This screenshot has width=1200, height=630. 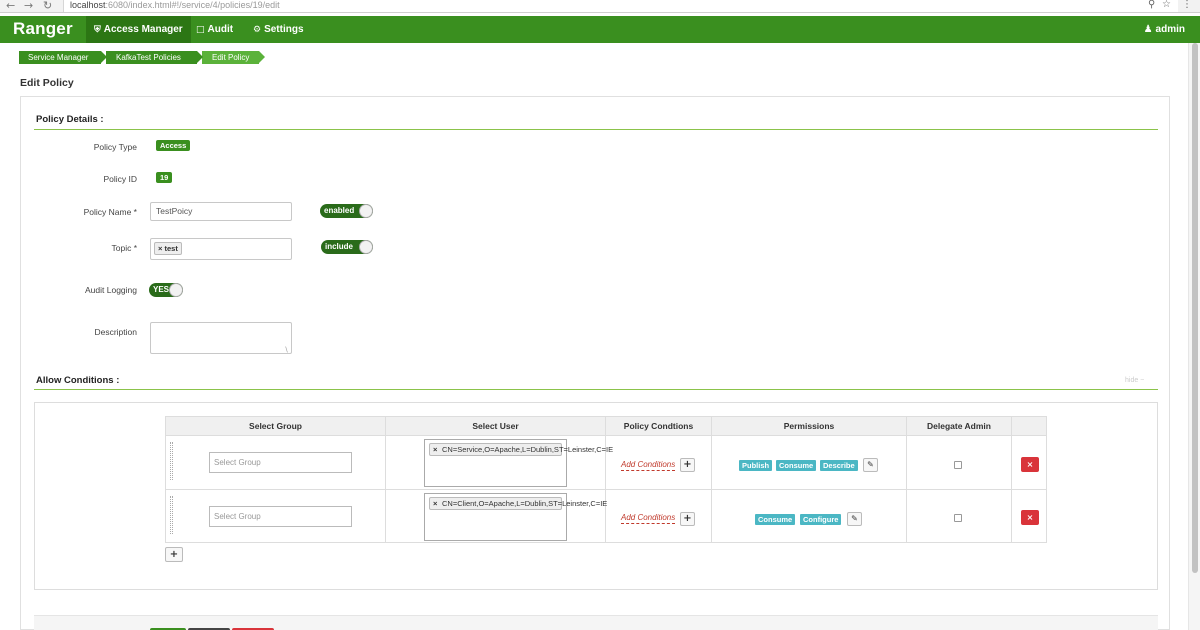 I want to click on audit-logging-label: Audit Logging, so click(x=111, y=290).